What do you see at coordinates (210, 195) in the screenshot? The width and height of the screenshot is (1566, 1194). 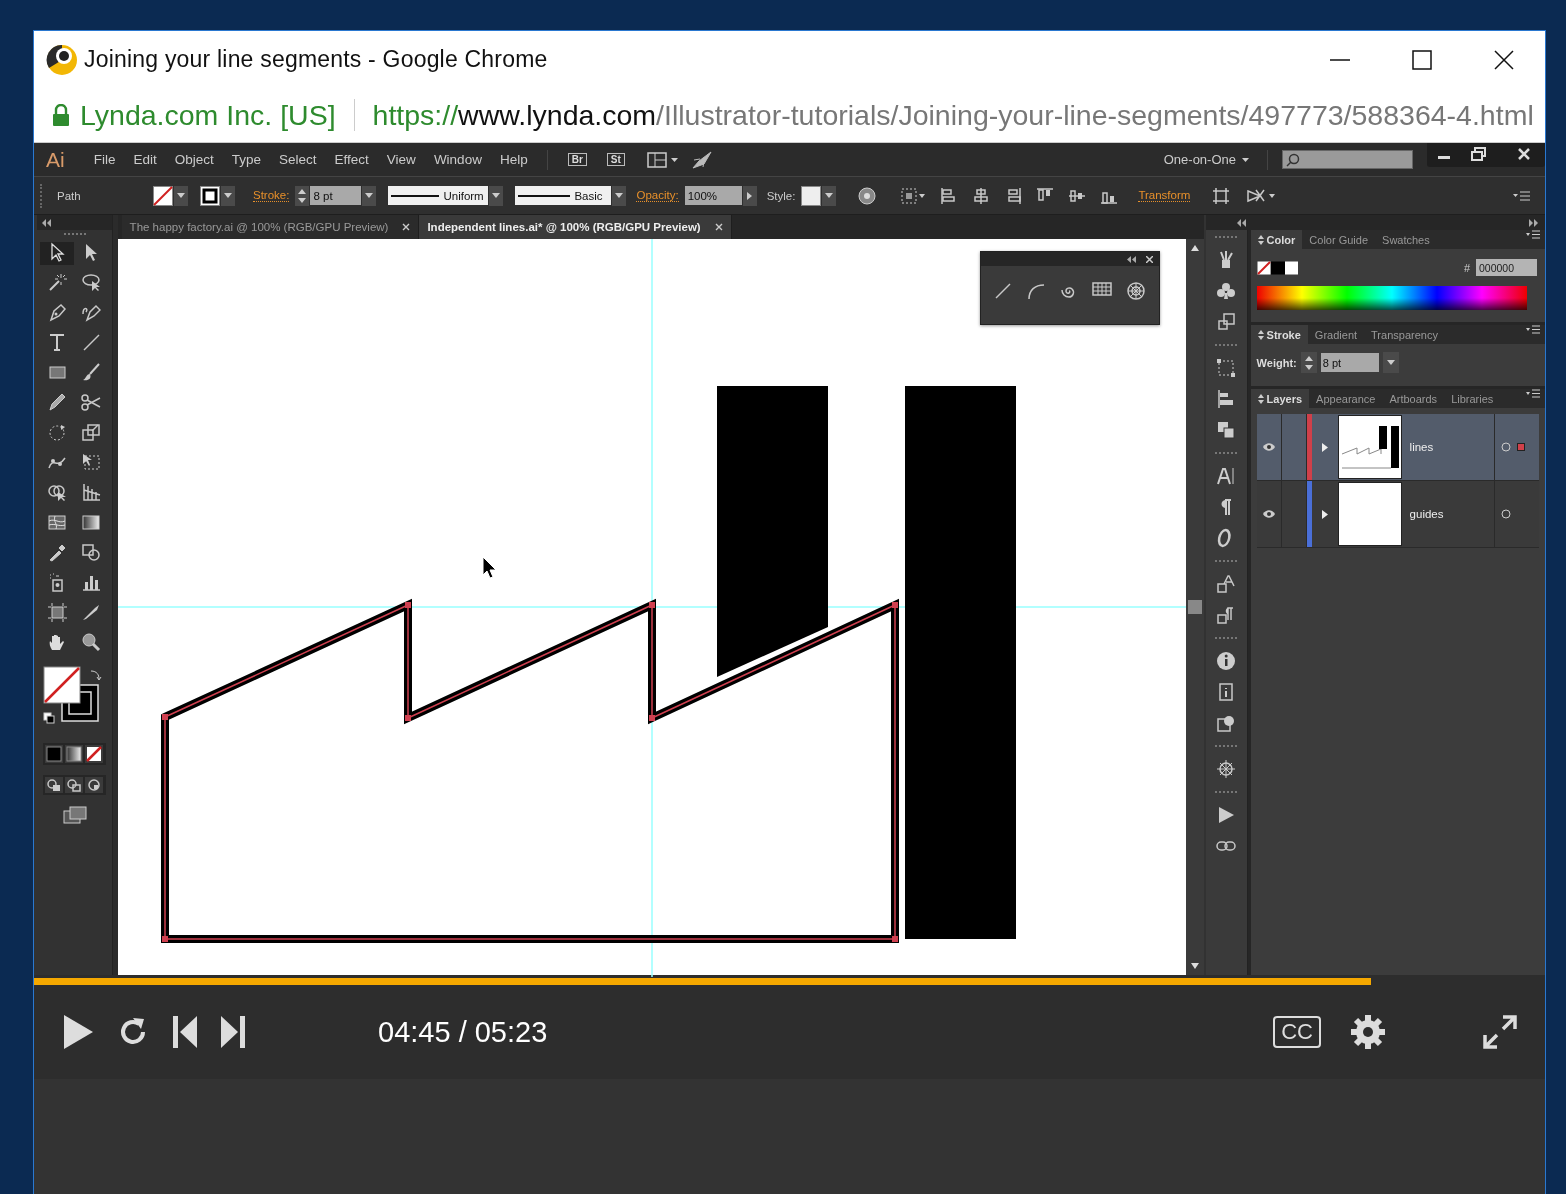 I see `stroke-swatch-icon` at bounding box center [210, 195].